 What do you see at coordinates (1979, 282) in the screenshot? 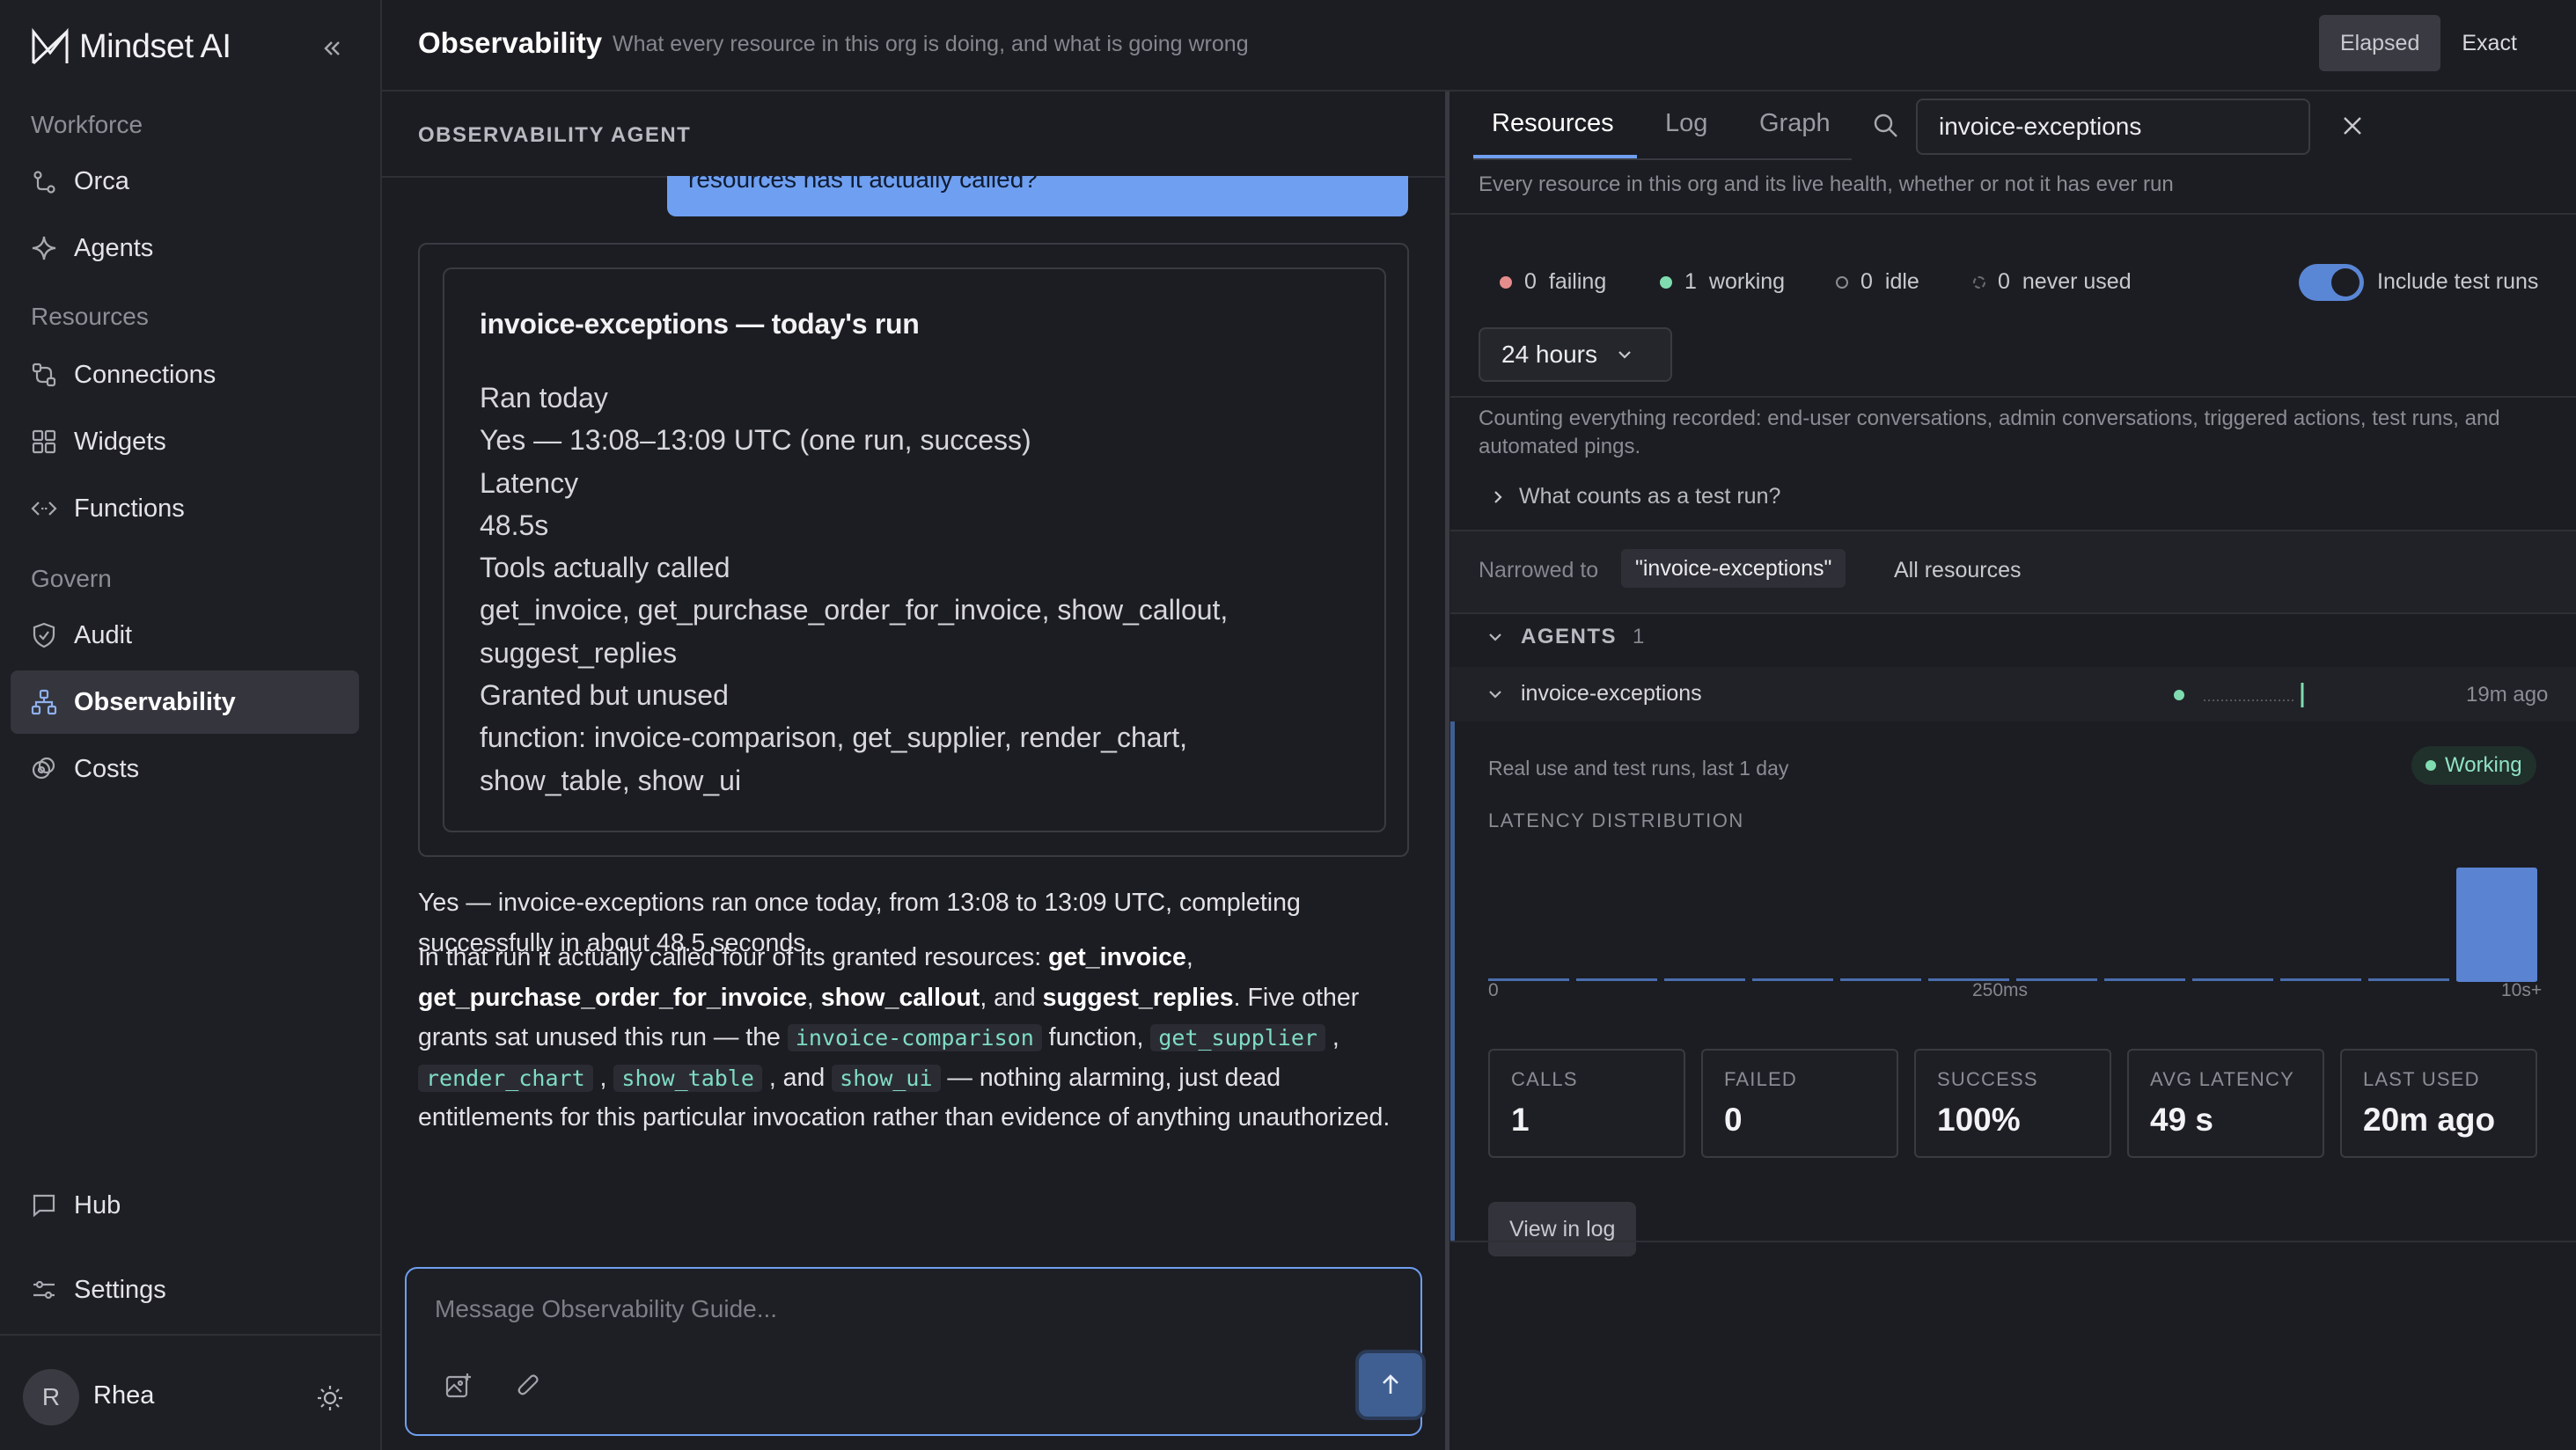
I see `never-used-dot-icon` at bounding box center [1979, 282].